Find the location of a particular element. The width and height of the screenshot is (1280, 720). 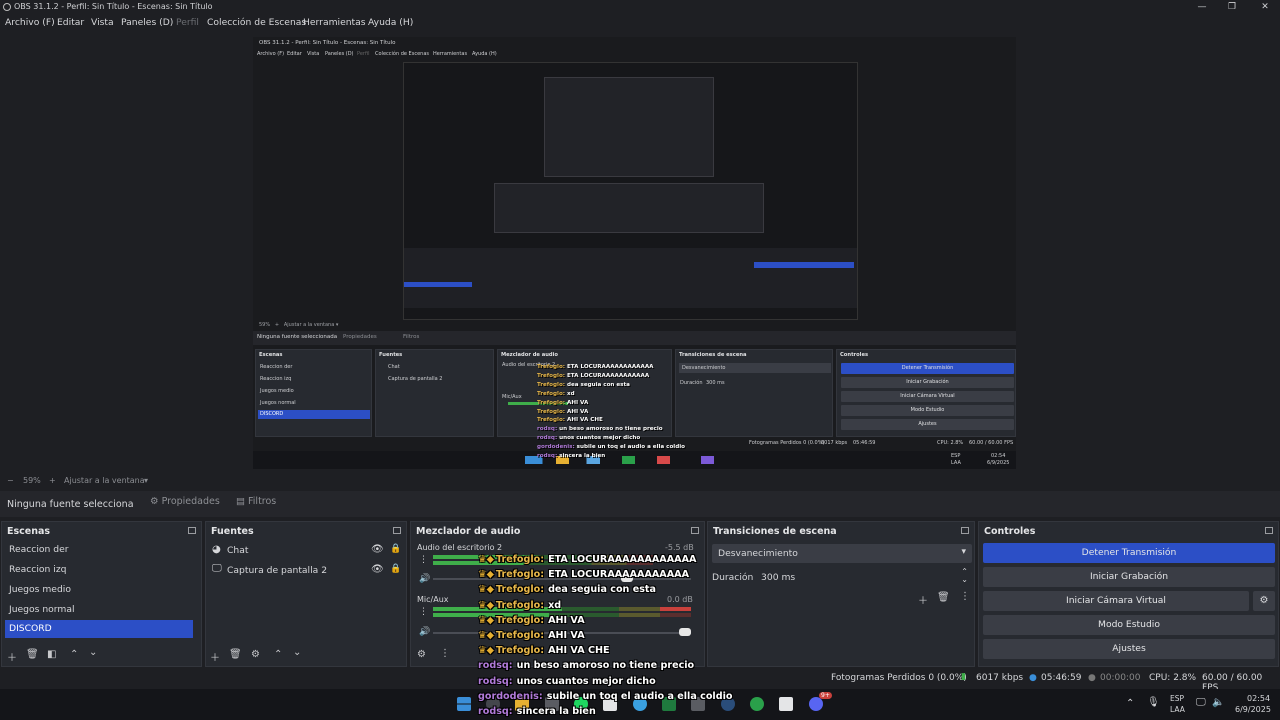

volume-icon: 🔈 is located at coordinates (1218, 702).